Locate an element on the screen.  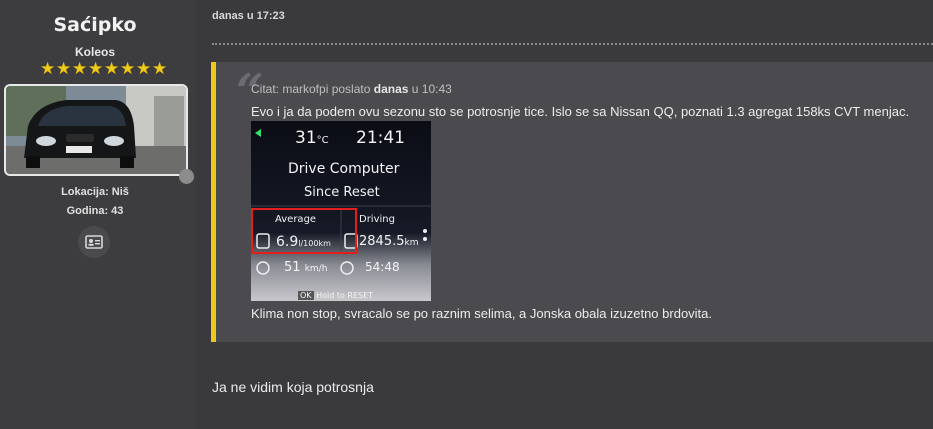
quote-citation: Citat: markofpi poslato danas u 10:43 is located at coordinates (351, 89).